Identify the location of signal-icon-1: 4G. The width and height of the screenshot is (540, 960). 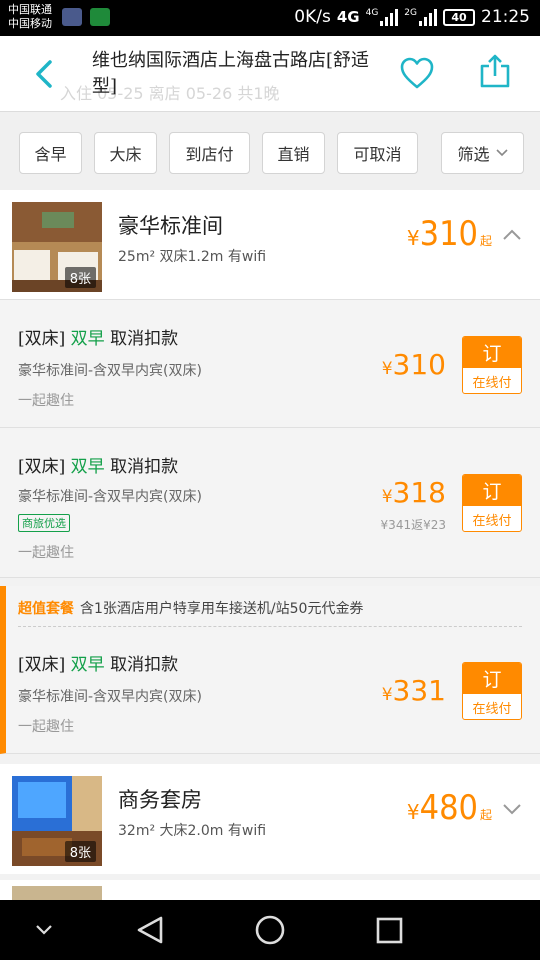
(382, 17).